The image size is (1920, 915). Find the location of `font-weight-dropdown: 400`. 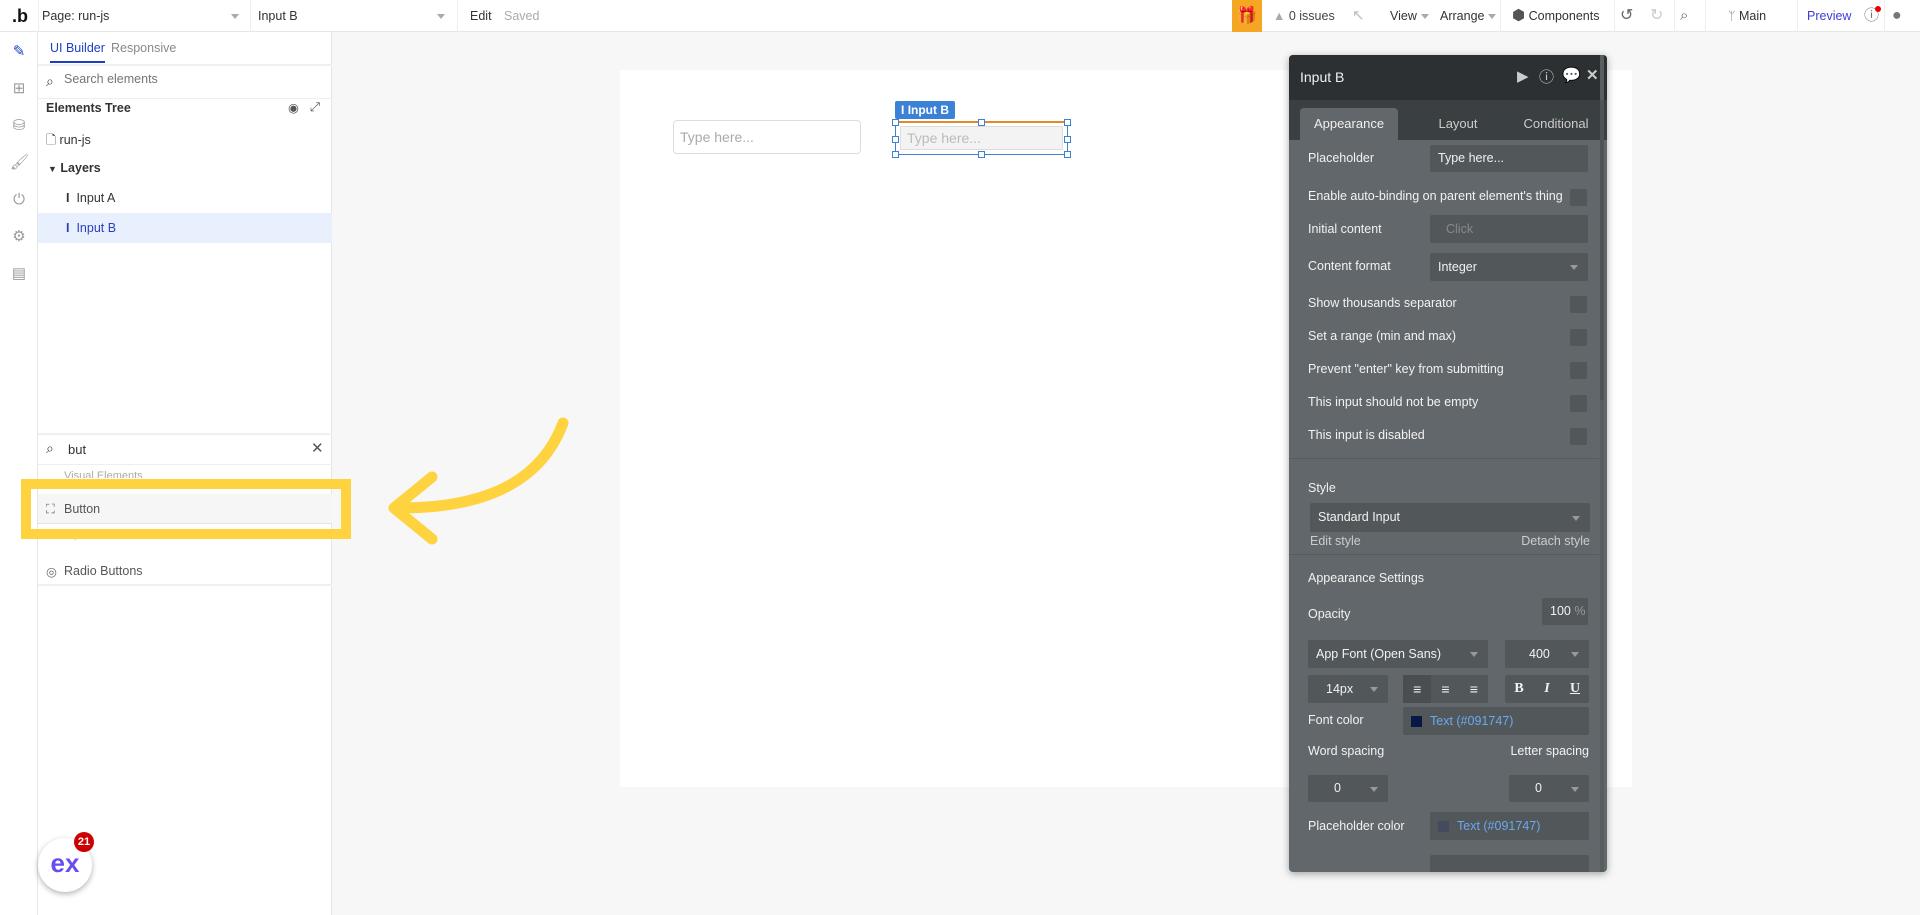

font-weight-dropdown: 400 is located at coordinates (1547, 654).